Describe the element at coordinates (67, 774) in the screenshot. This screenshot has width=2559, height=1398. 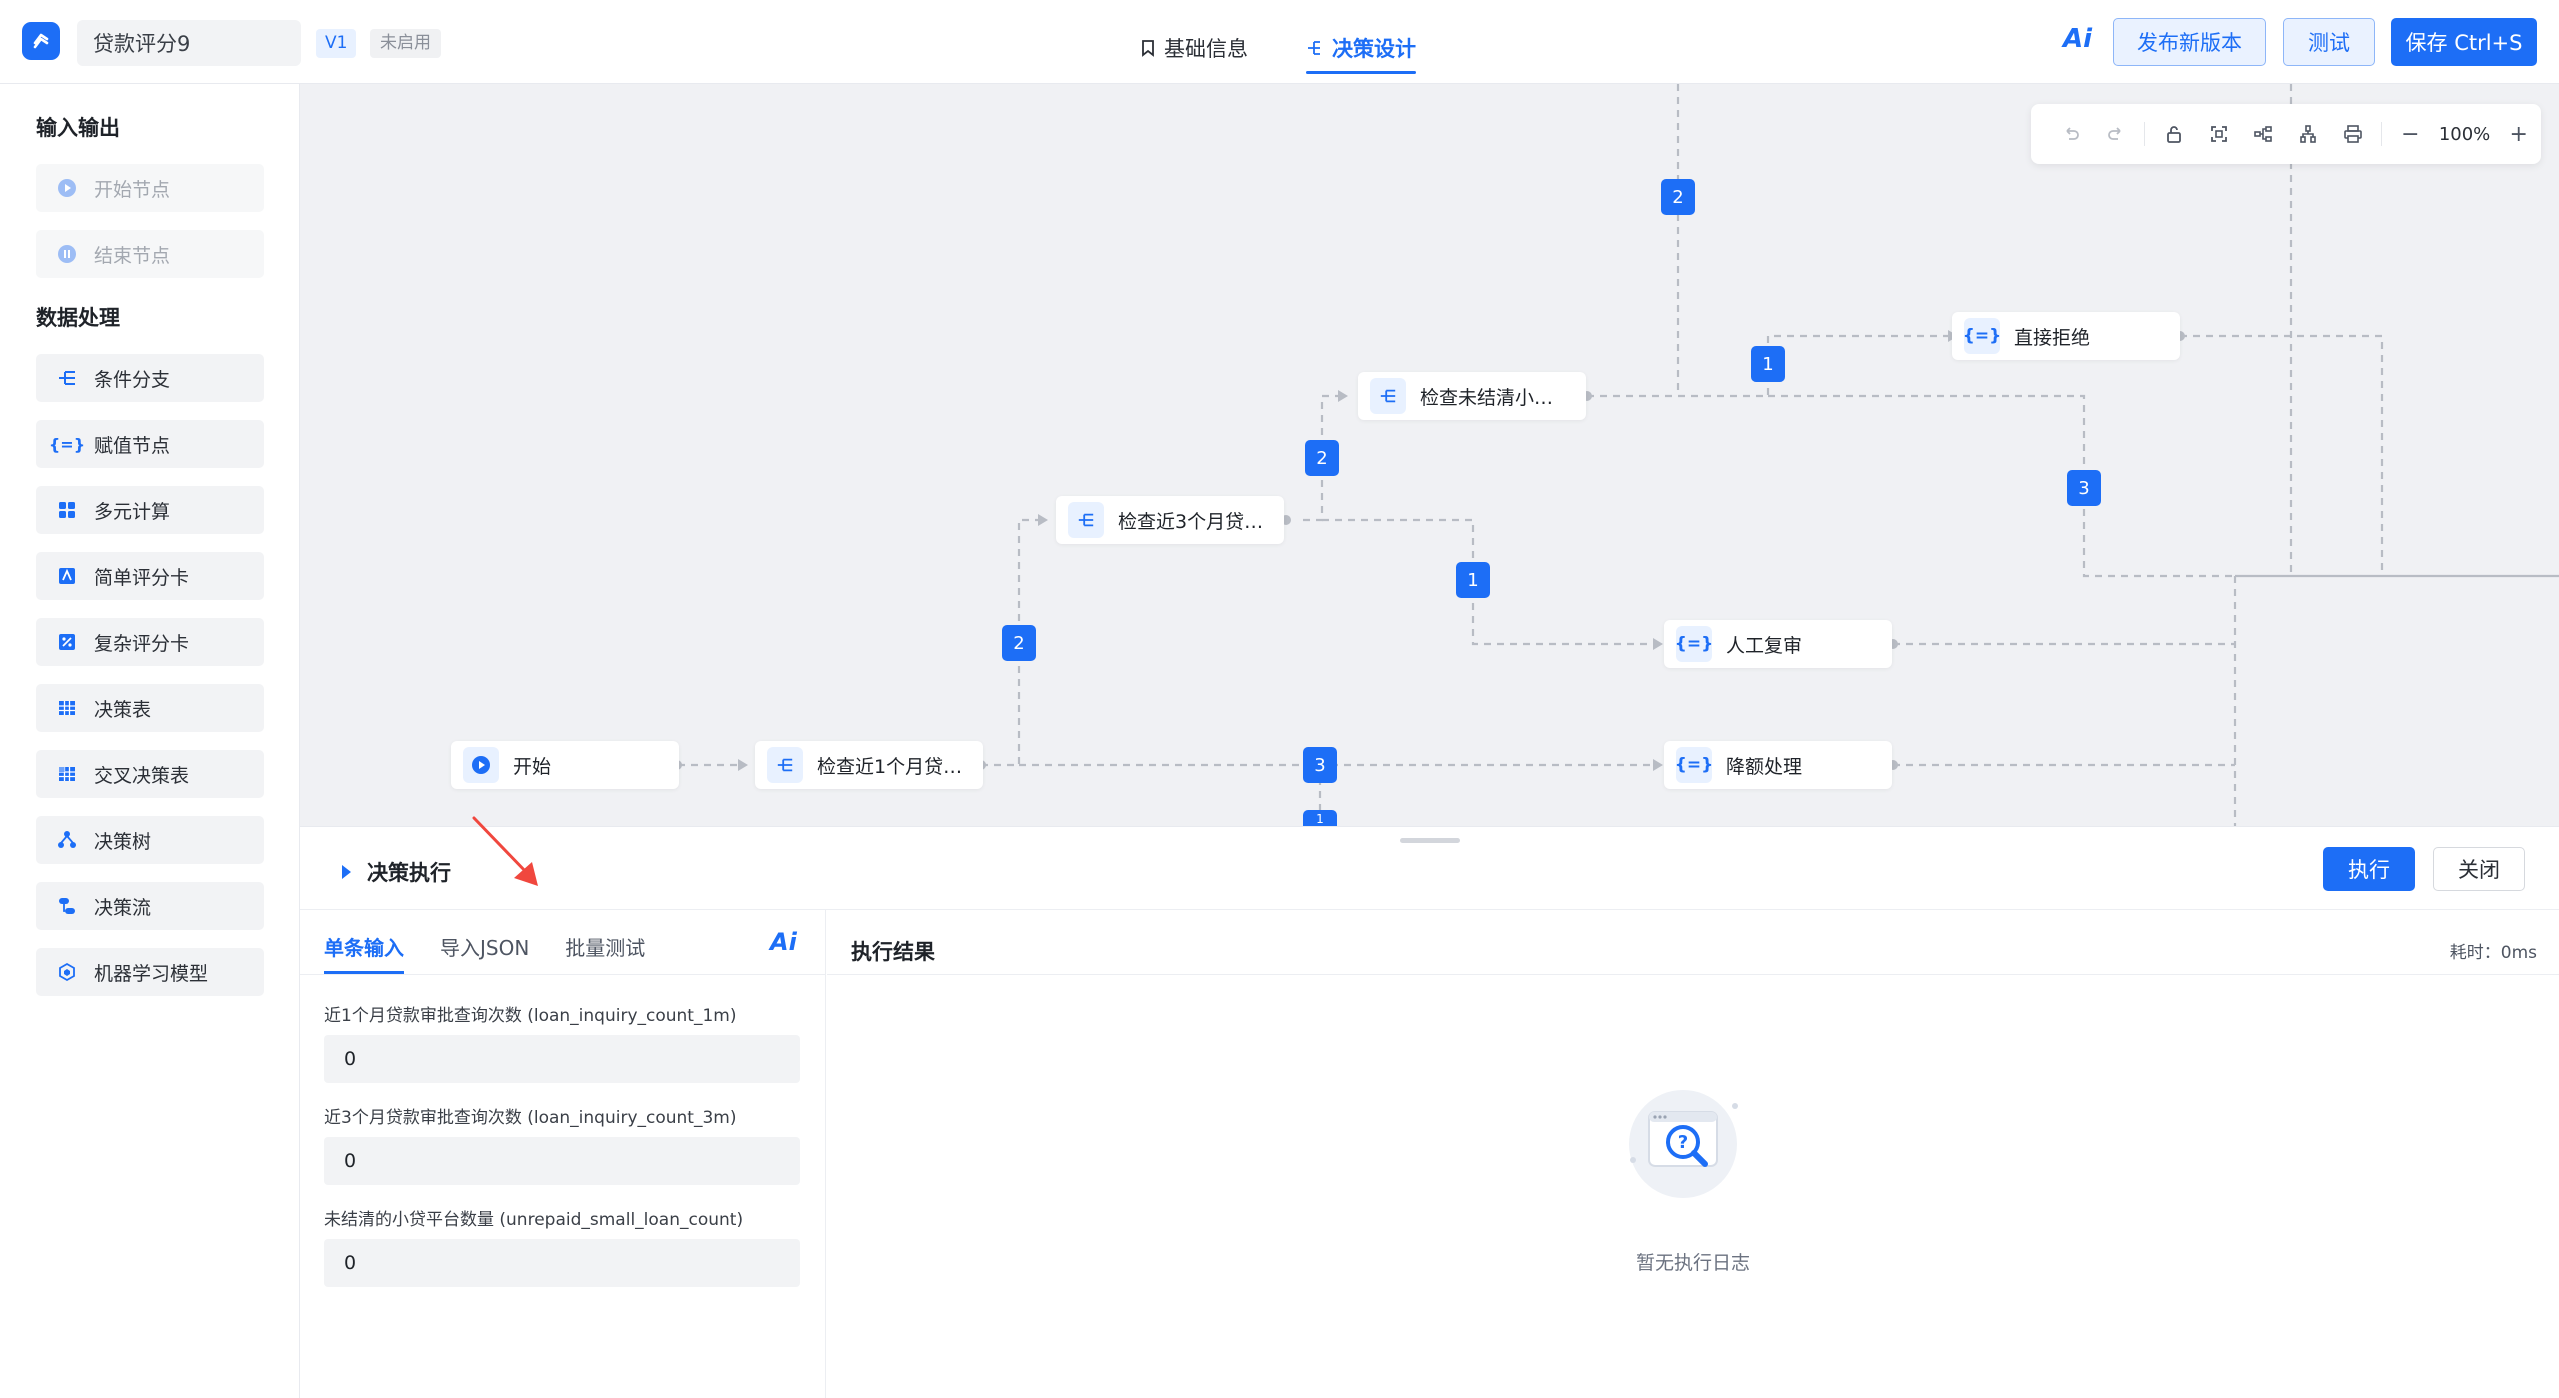
I see `cross-table-icon` at that location.